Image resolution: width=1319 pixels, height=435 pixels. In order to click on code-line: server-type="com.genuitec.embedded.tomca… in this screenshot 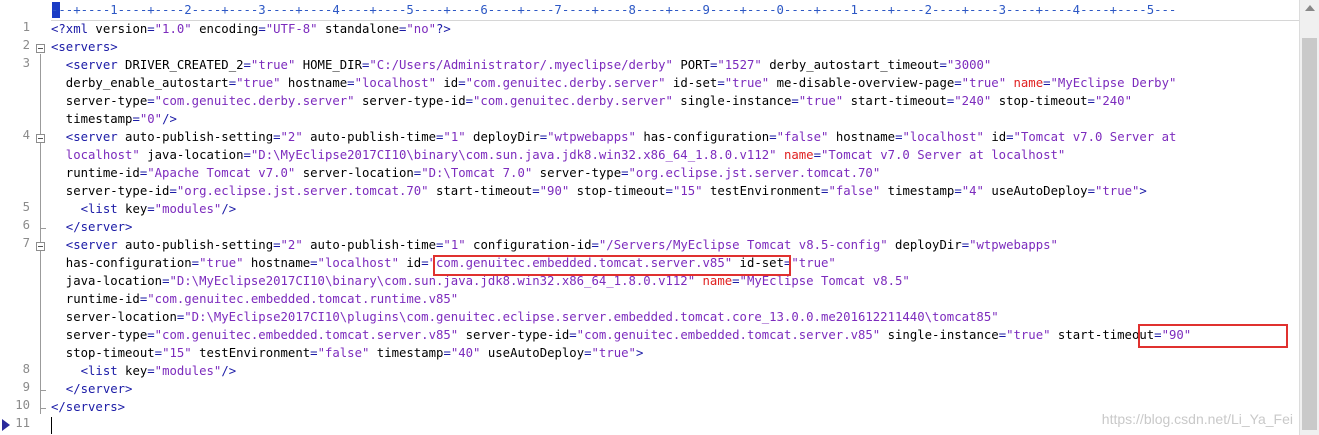, I will do `click(621, 335)`.